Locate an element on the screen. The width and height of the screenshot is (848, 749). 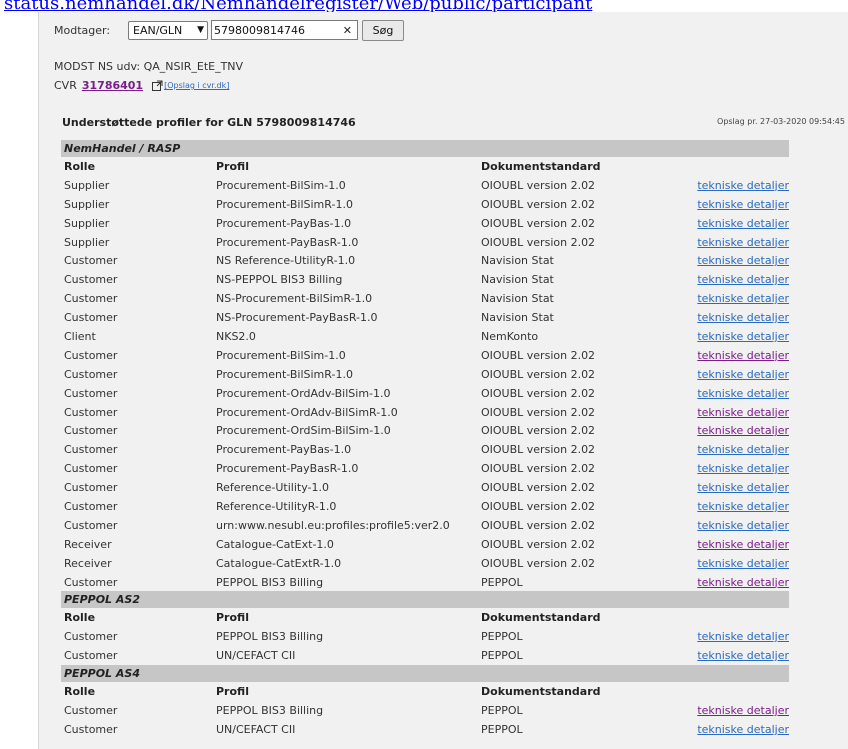
recipient-search-input: 5798009814746 ✕ is located at coordinates (284, 30).